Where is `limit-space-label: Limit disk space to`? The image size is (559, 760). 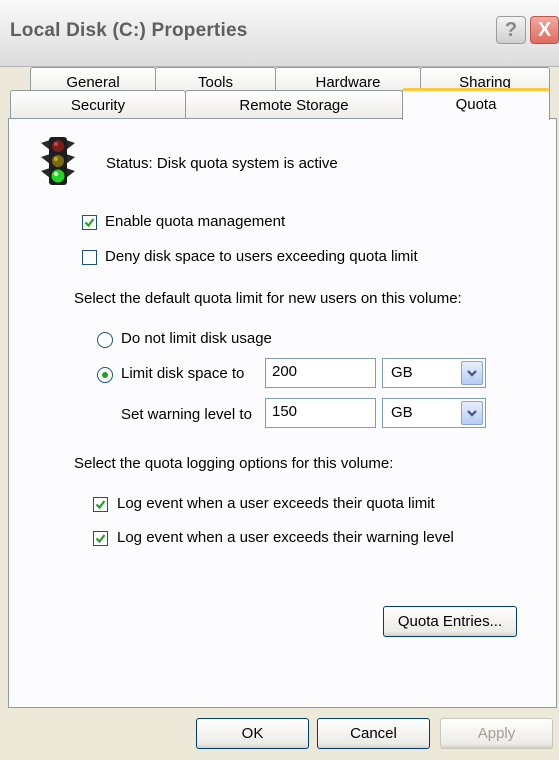
limit-space-label: Limit disk space to is located at coordinates (182, 373).